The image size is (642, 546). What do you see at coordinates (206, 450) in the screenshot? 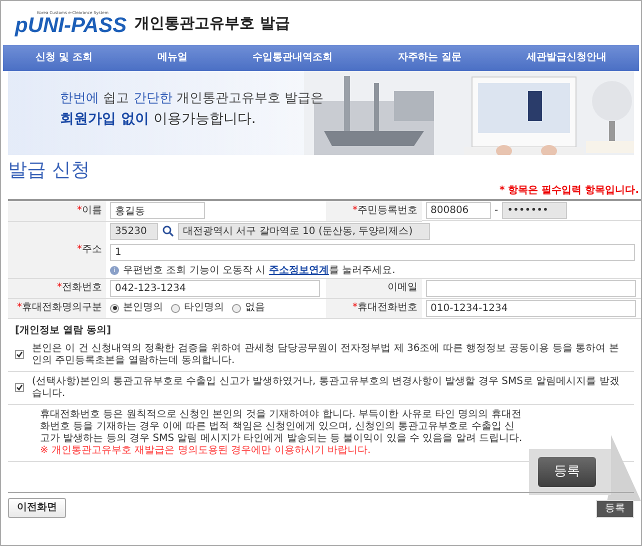
I see `warning-text: ※ 개인통관고유부호 재발급은 명의도용된 경우에만 이용하시기 바랍니다.` at bounding box center [206, 450].